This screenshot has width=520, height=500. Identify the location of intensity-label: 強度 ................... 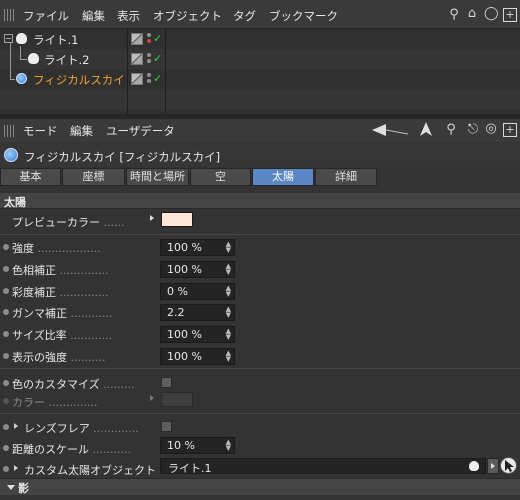
(56, 248).